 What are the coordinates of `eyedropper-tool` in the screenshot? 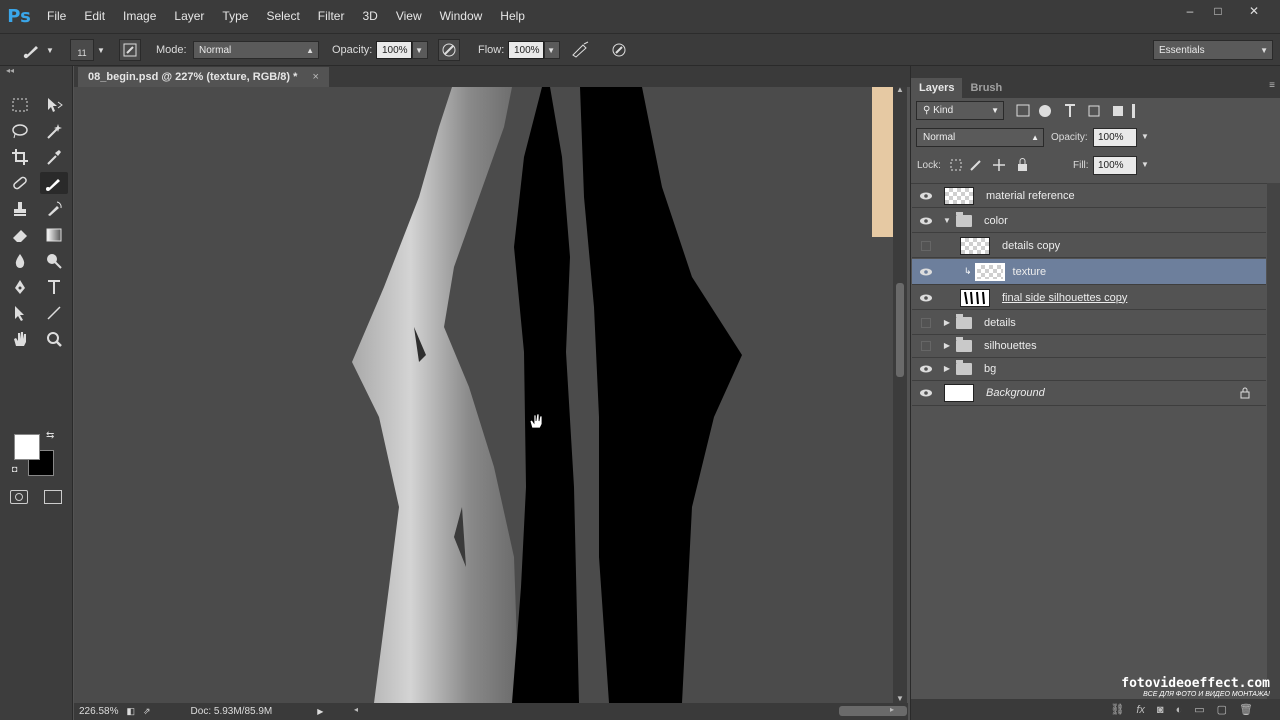 It's located at (54, 157).